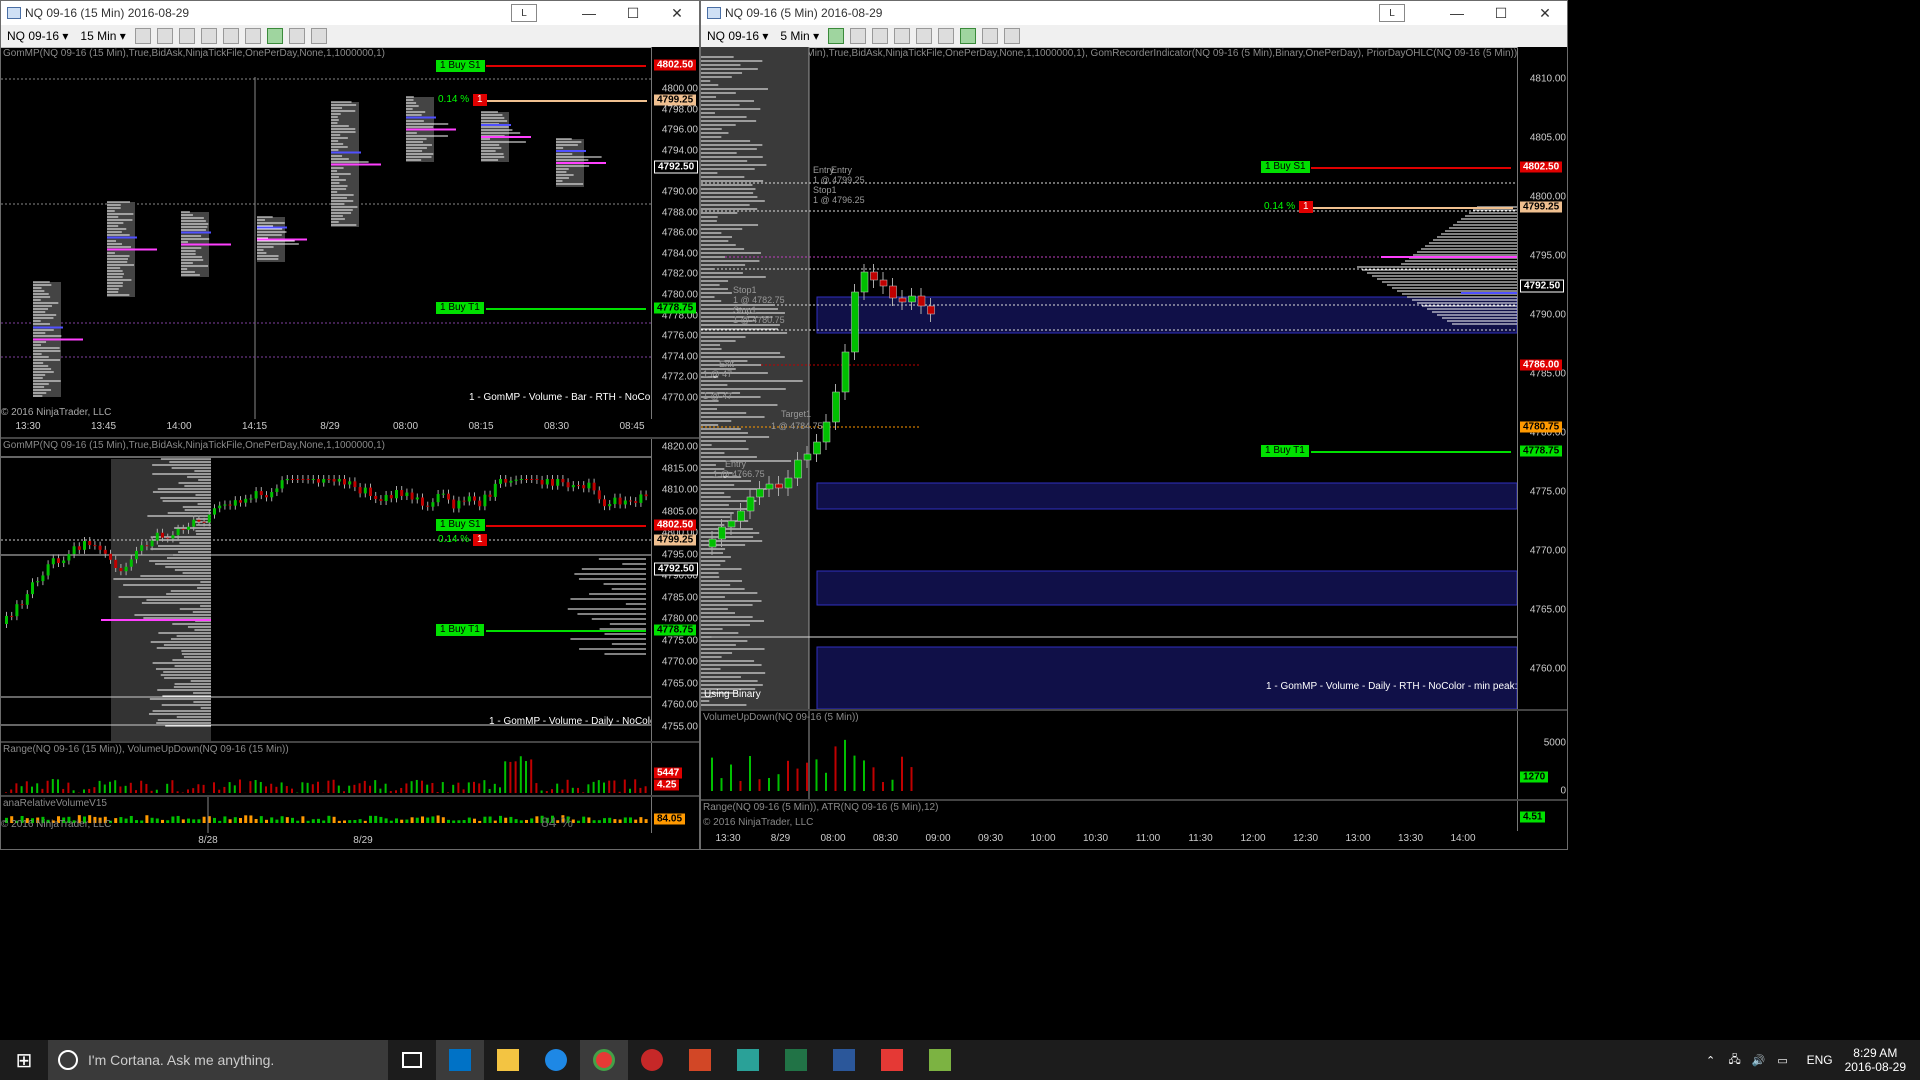  What do you see at coordinates (892, 1060) in the screenshot?
I see `gmail-icon` at bounding box center [892, 1060].